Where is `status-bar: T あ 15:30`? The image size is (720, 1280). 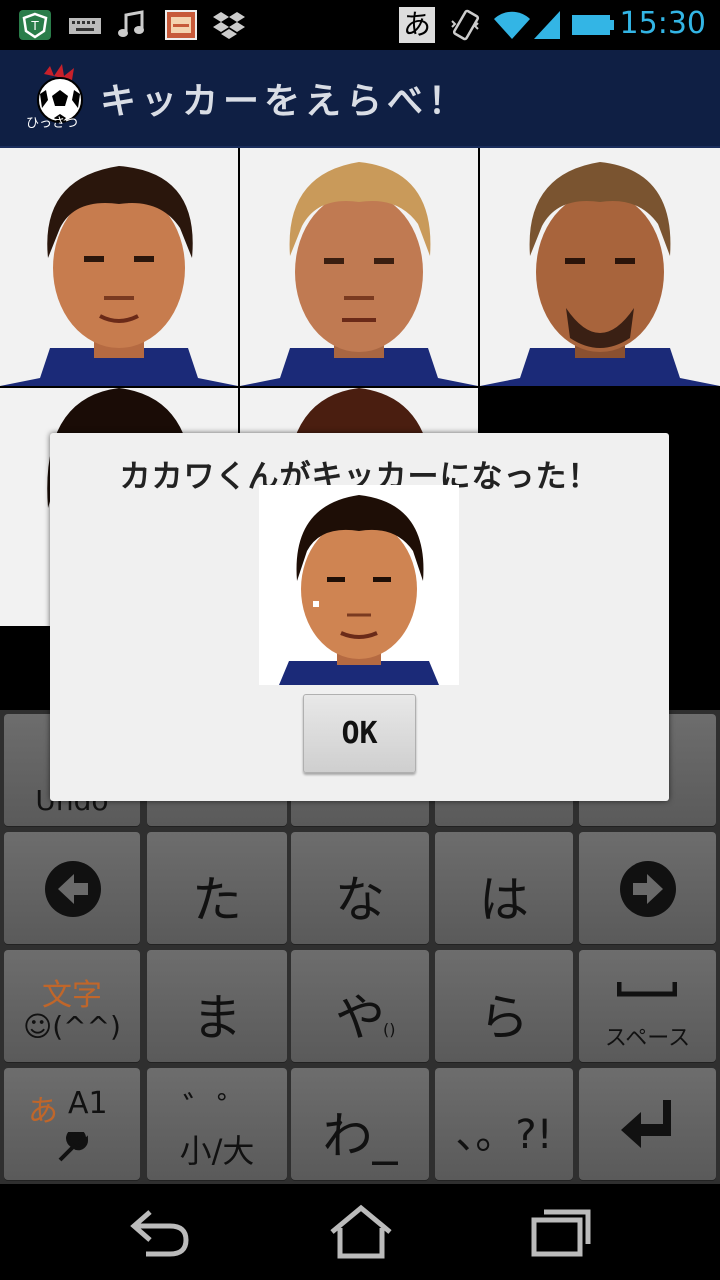
status-bar: T あ 15:30 is located at coordinates (360, 25).